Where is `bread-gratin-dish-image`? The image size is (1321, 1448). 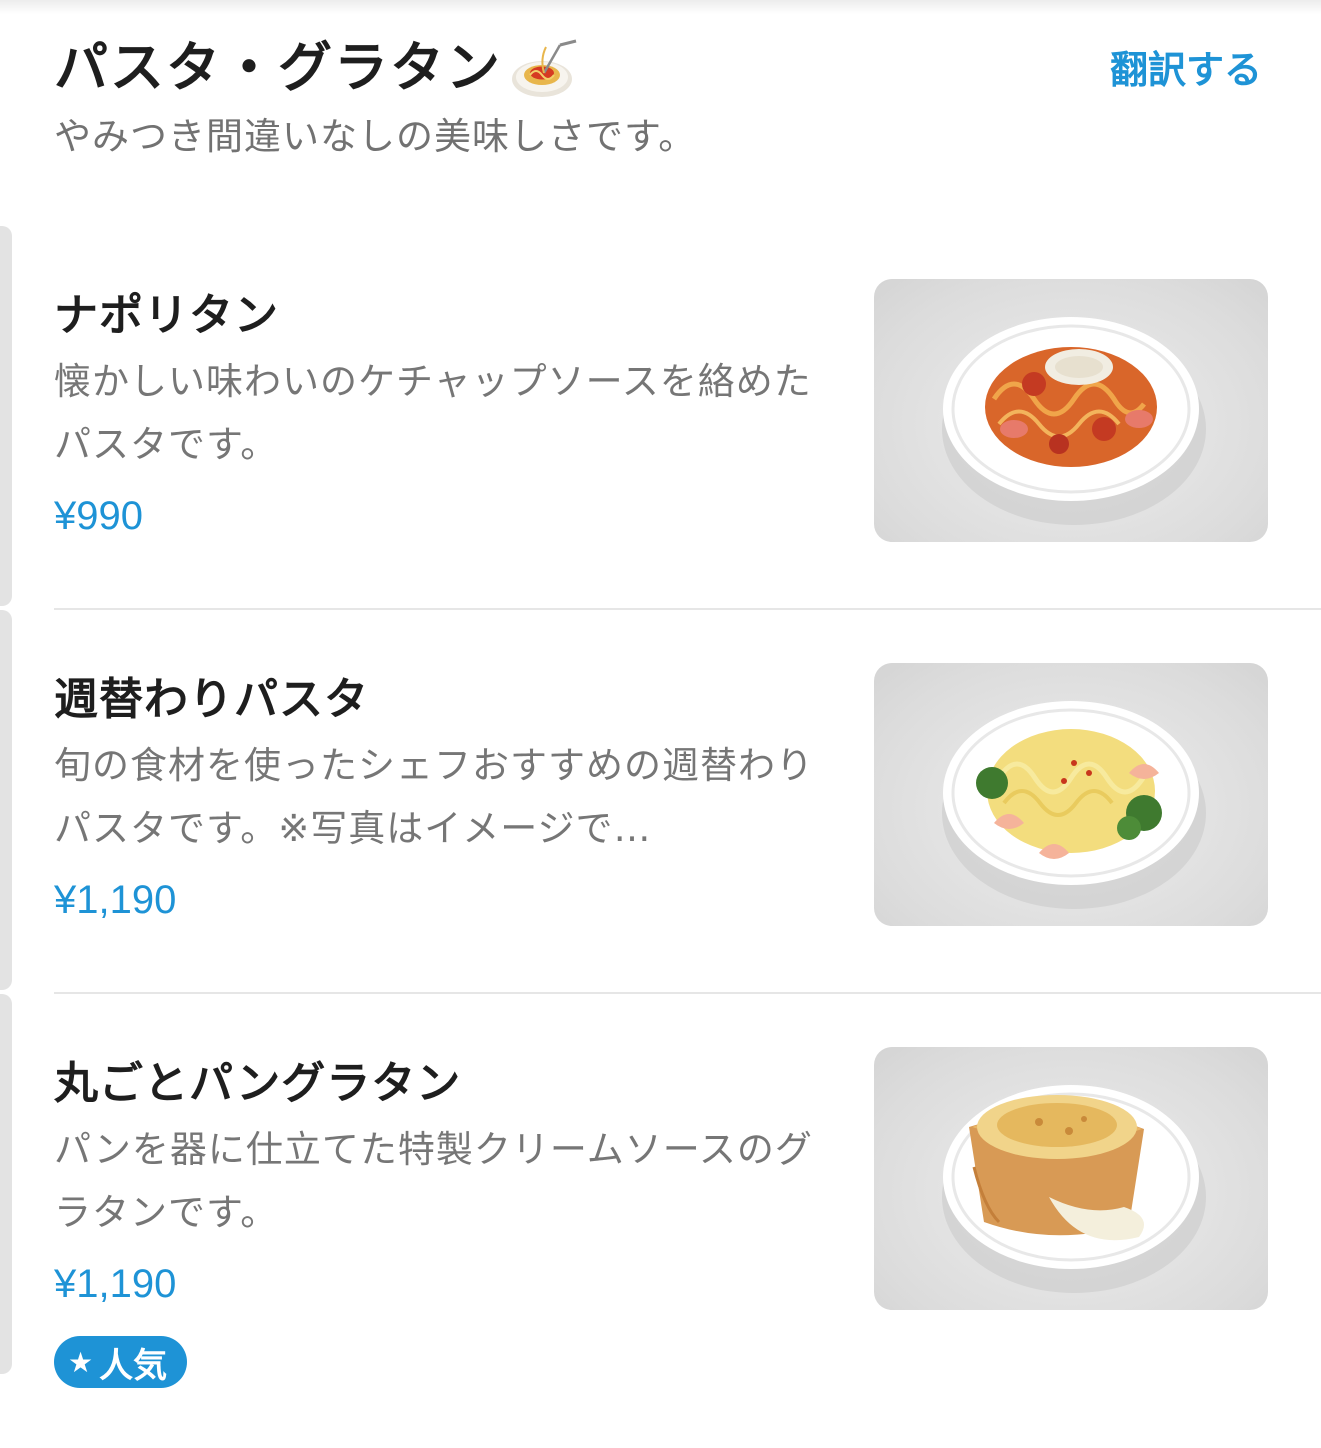 bread-gratin-dish-image is located at coordinates (1071, 1178).